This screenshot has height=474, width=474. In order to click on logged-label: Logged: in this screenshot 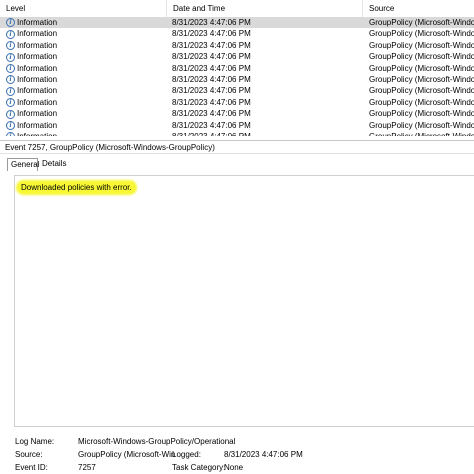, I will do `click(186, 454)`.